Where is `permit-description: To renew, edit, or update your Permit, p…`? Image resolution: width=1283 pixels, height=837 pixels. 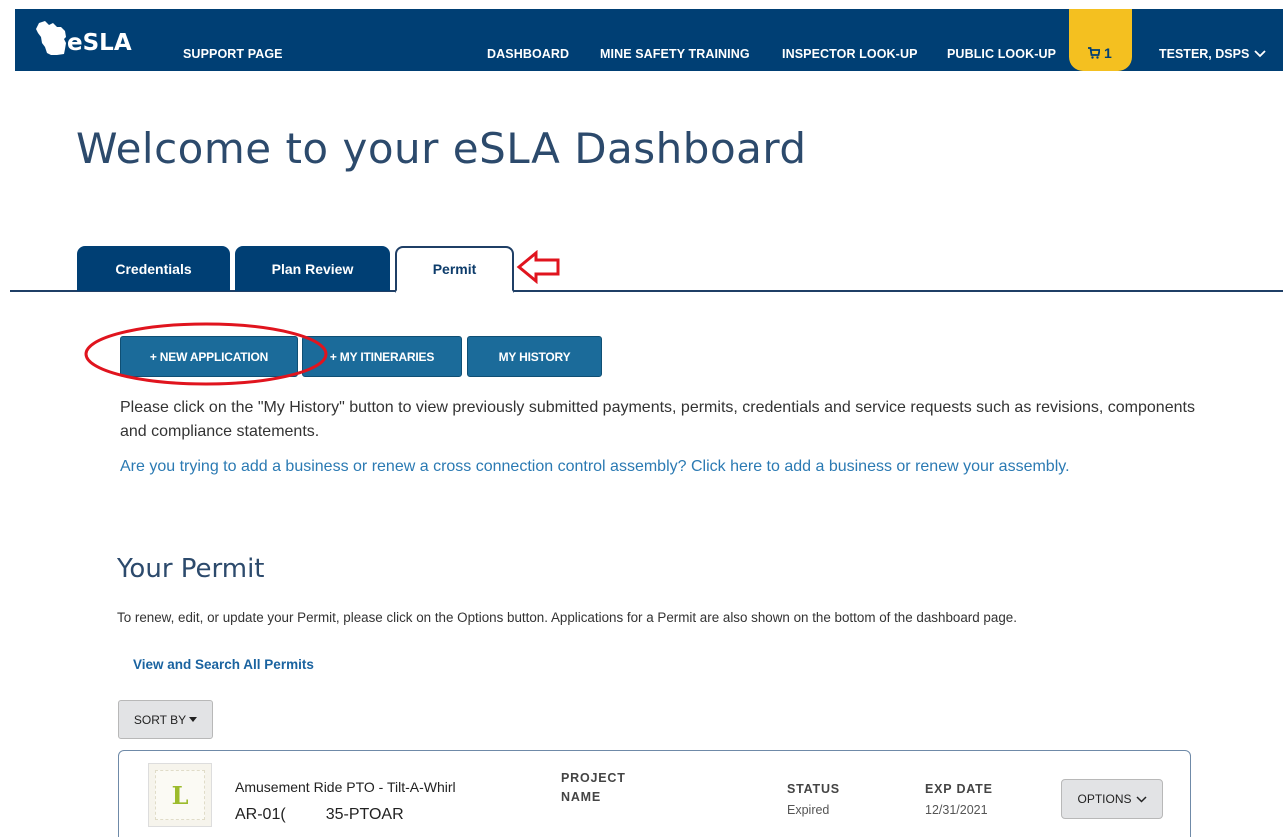 permit-description: To renew, edit, or update your Permit, p… is located at coordinates (567, 617).